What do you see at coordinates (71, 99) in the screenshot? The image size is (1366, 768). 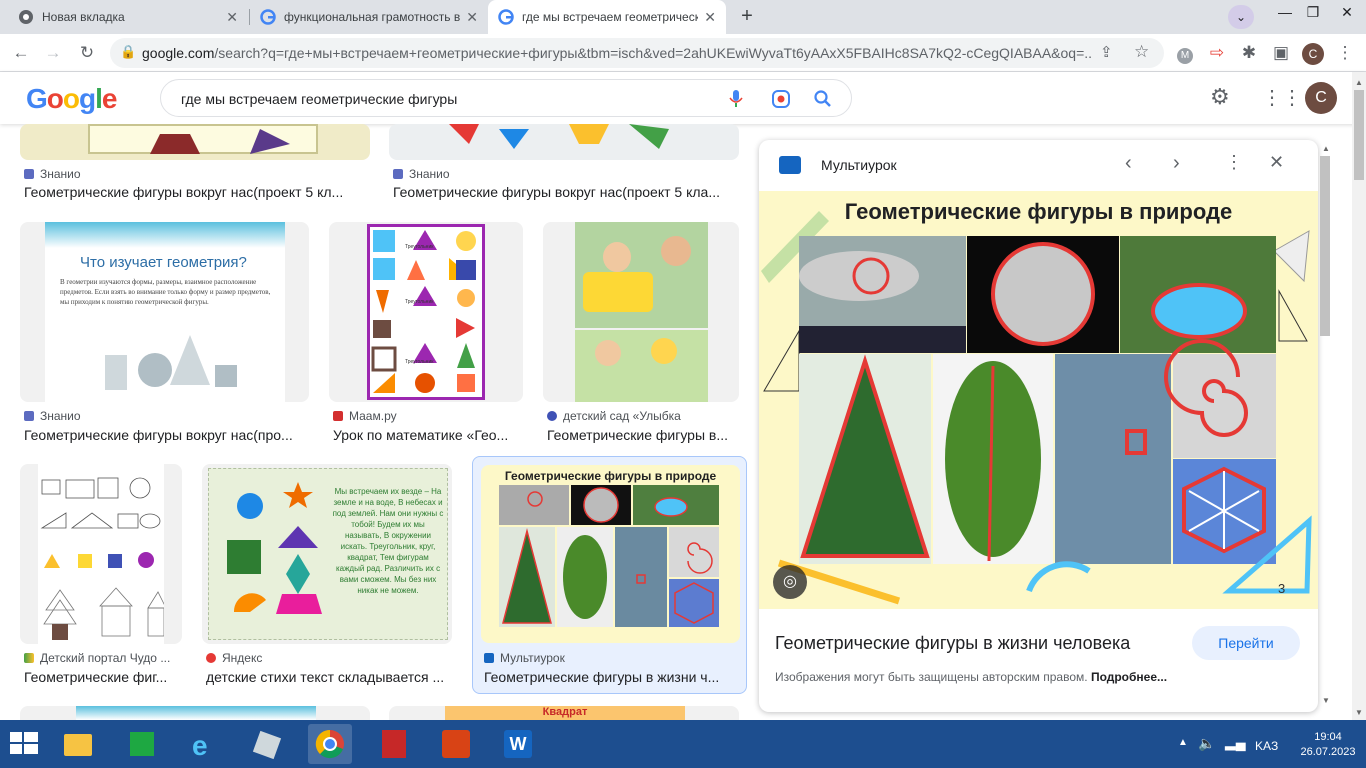 I see `google-logo: Google` at bounding box center [71, 99].